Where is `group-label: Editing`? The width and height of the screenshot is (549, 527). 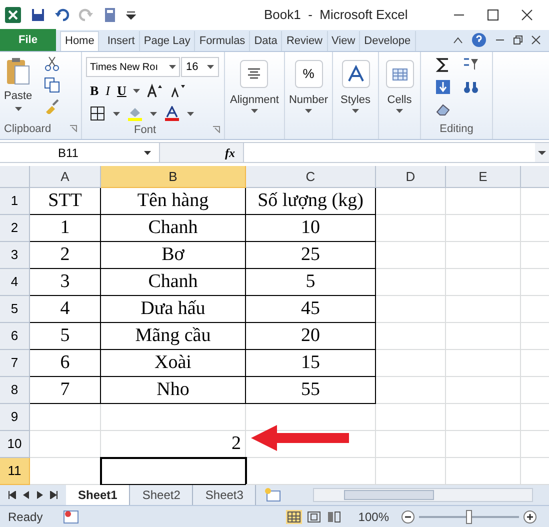 group-label: Editing is located at coordinates (457, 129).